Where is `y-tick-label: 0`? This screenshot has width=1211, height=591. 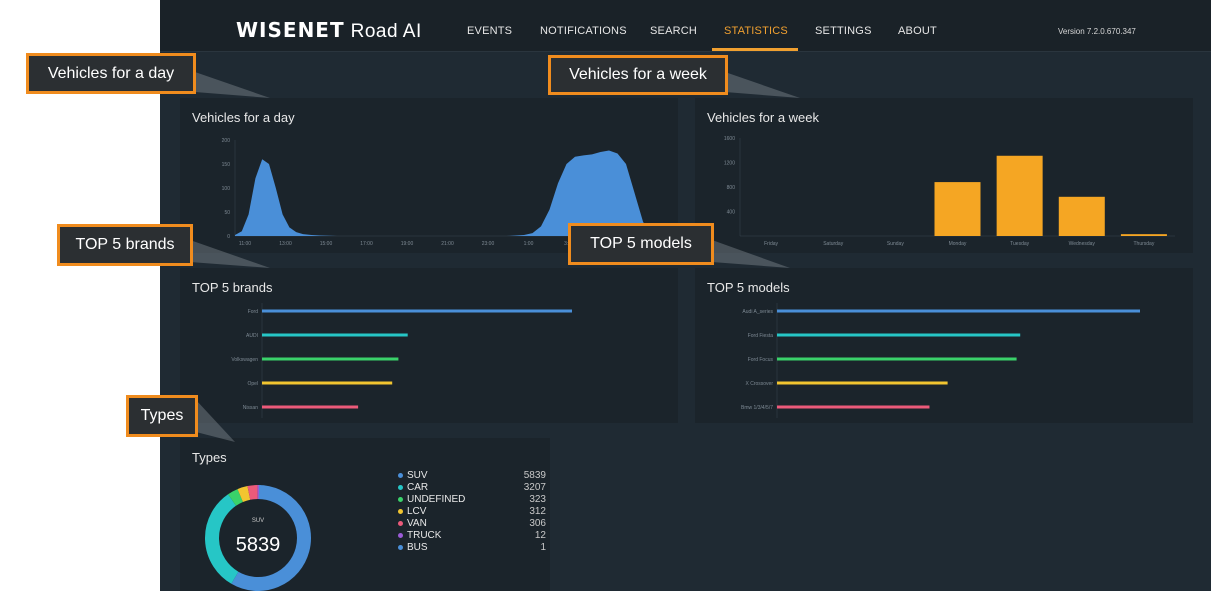 y-tick-label: 0 is located at coordinates (228, 237).